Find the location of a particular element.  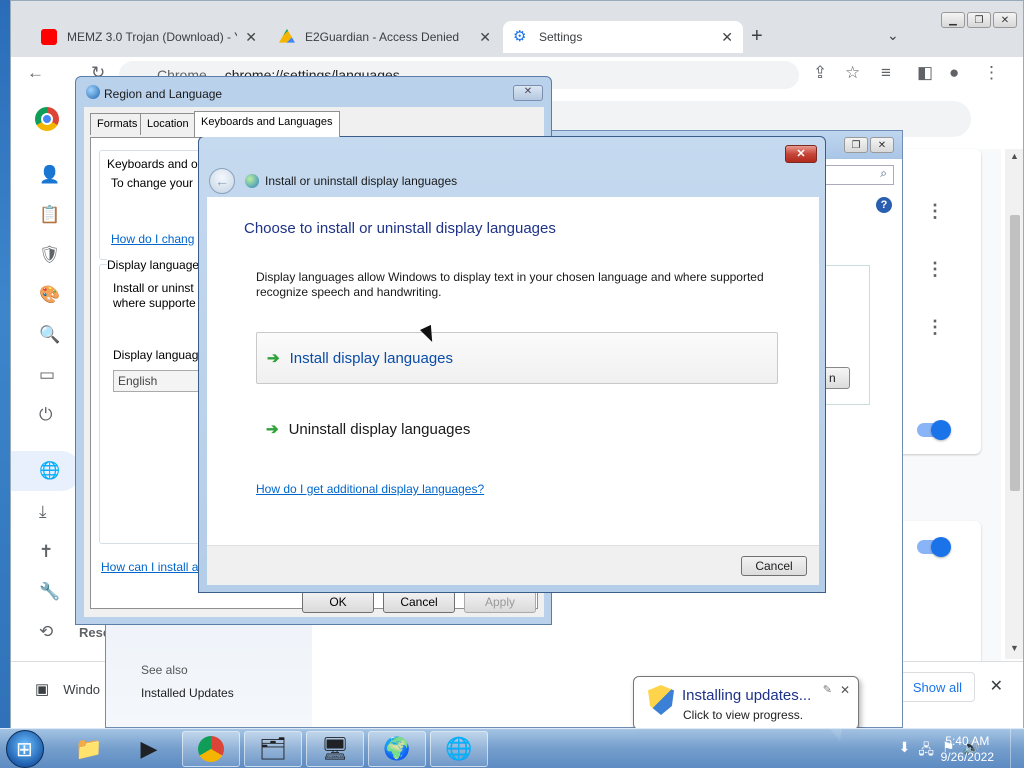

chrome-icon is located at coordinates (211, 749).